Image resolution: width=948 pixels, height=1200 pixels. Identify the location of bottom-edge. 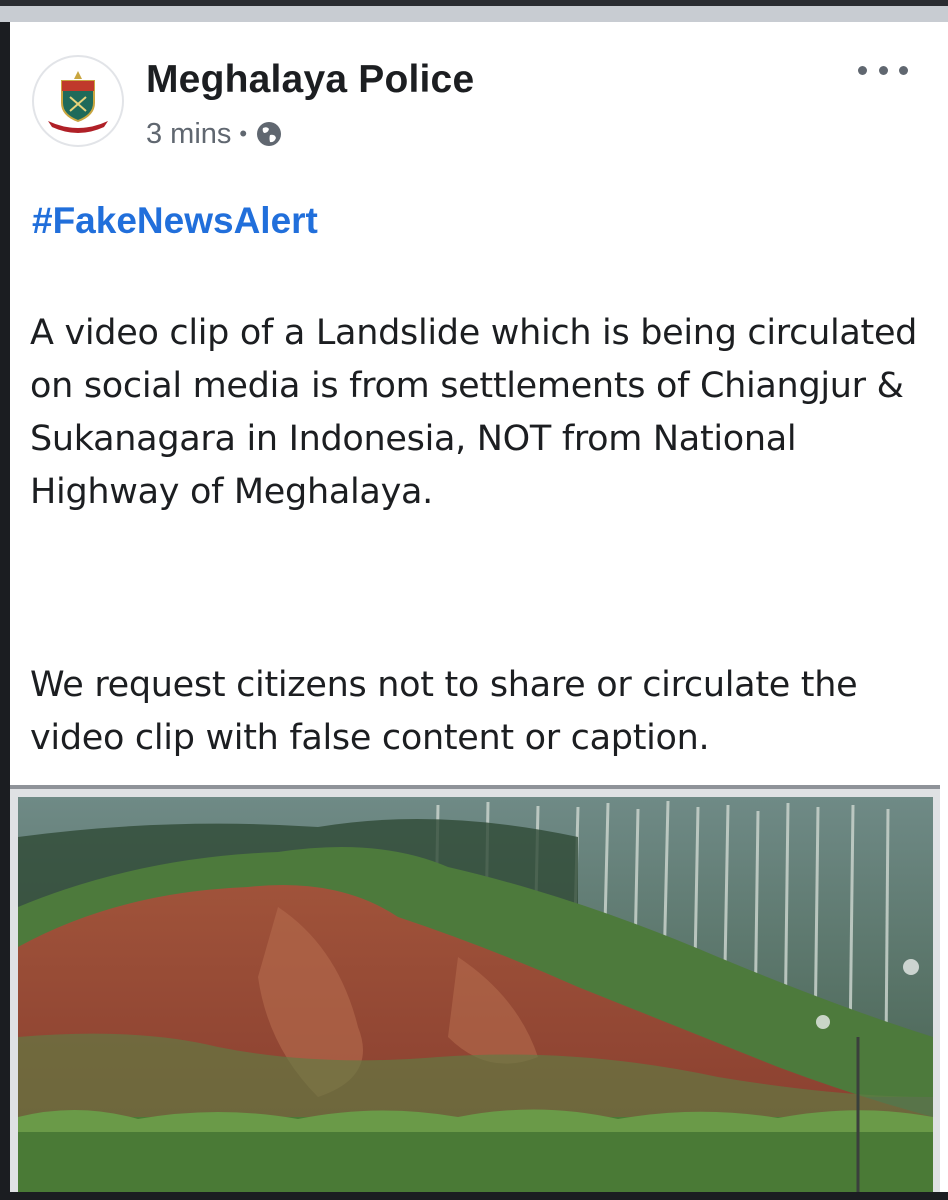
(474, 1196).